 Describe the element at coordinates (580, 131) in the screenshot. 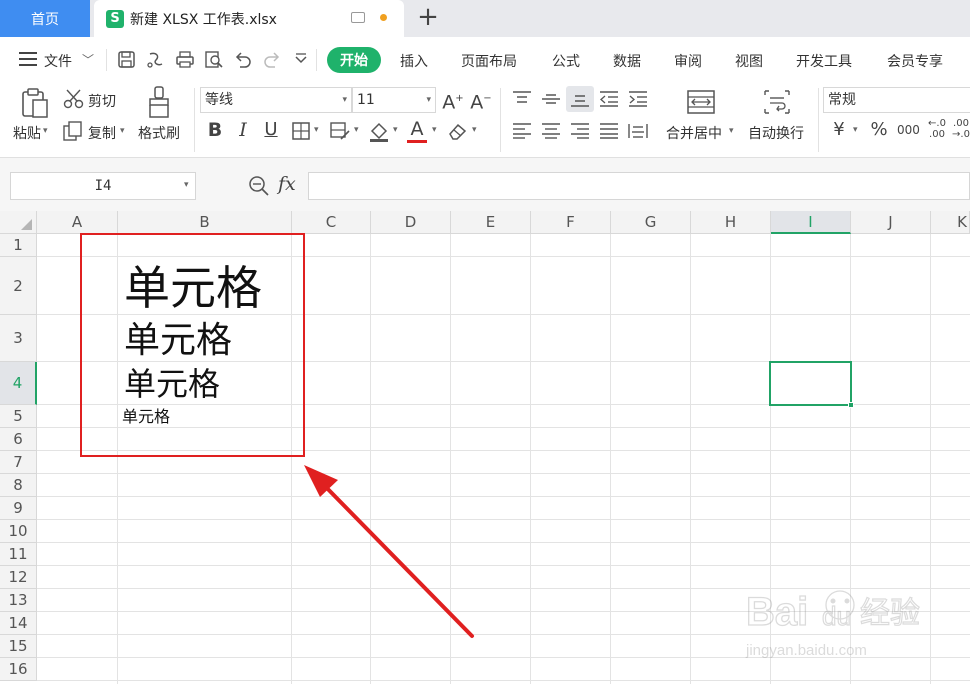

I see `align-right-icon` at that location.